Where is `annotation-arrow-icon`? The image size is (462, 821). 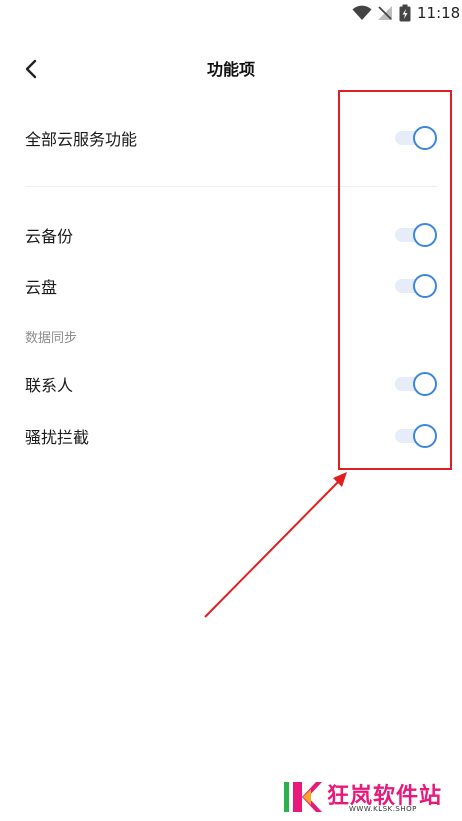 annotation-arrow-icon is located at coordinates (275, 545).